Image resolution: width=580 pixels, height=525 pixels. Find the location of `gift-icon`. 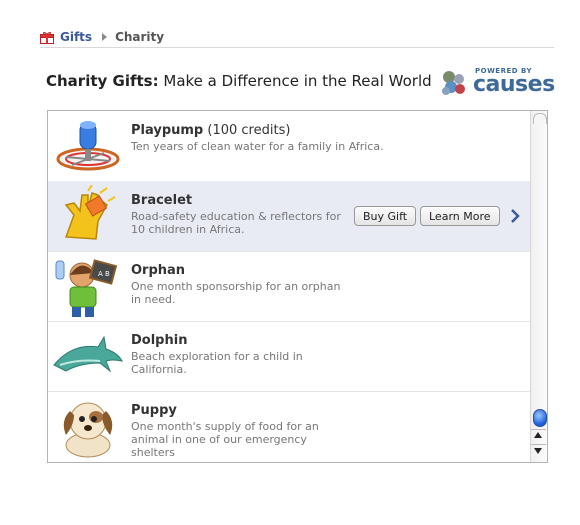

gift-icon is located at coordinates (47, 37).